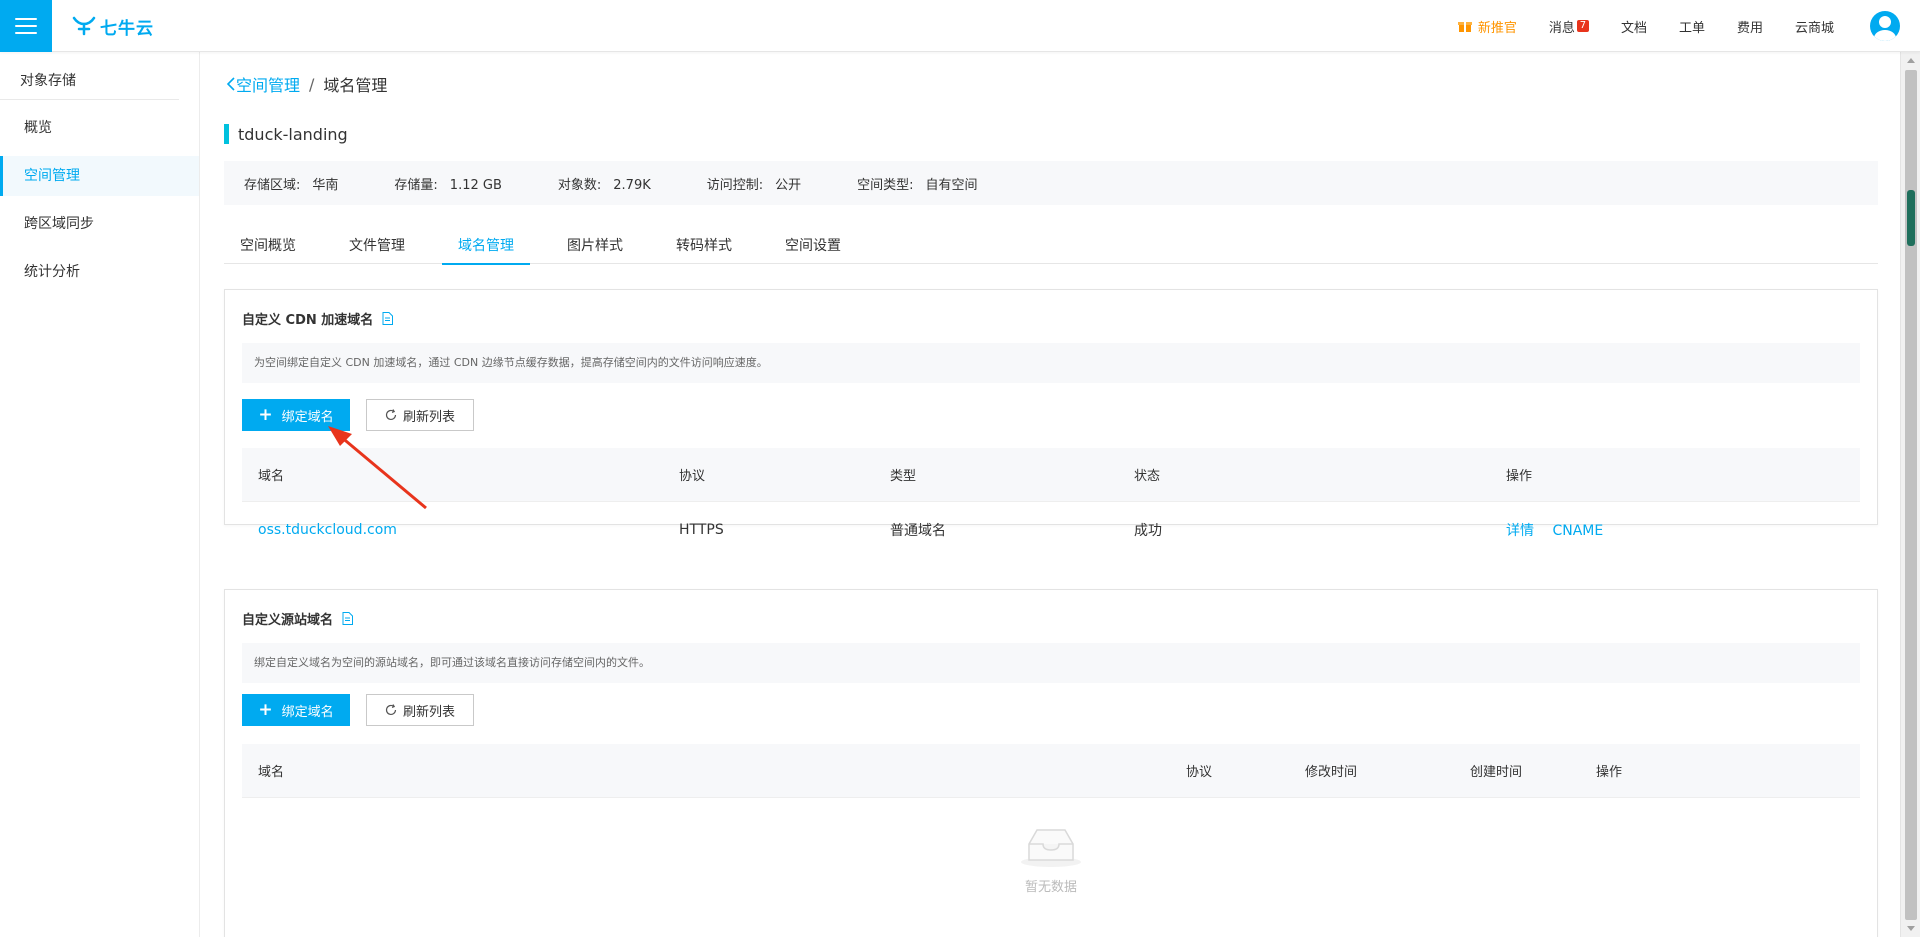 This screenshot has height=937, width=1920. Describe the element at coordinates (1911, 928) in the screenshot. I see `scroll-down-icon` at that location.